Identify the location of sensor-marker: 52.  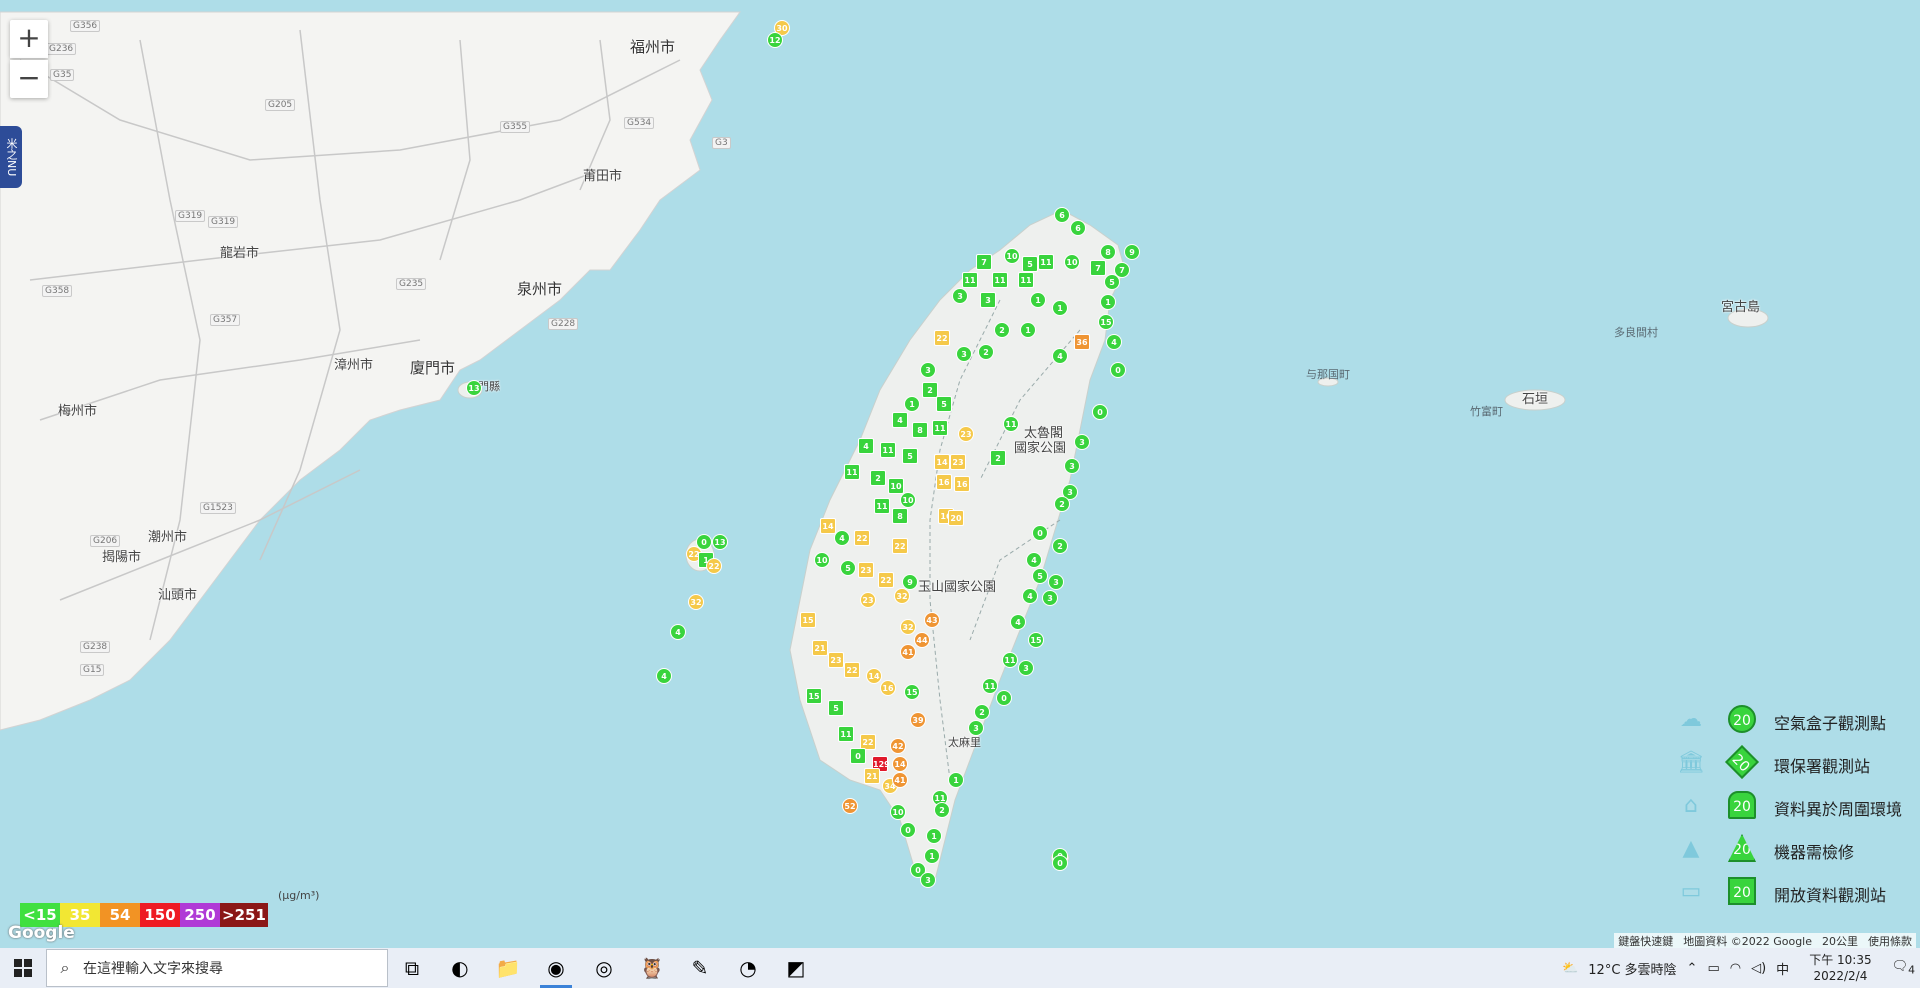
(850, 806).